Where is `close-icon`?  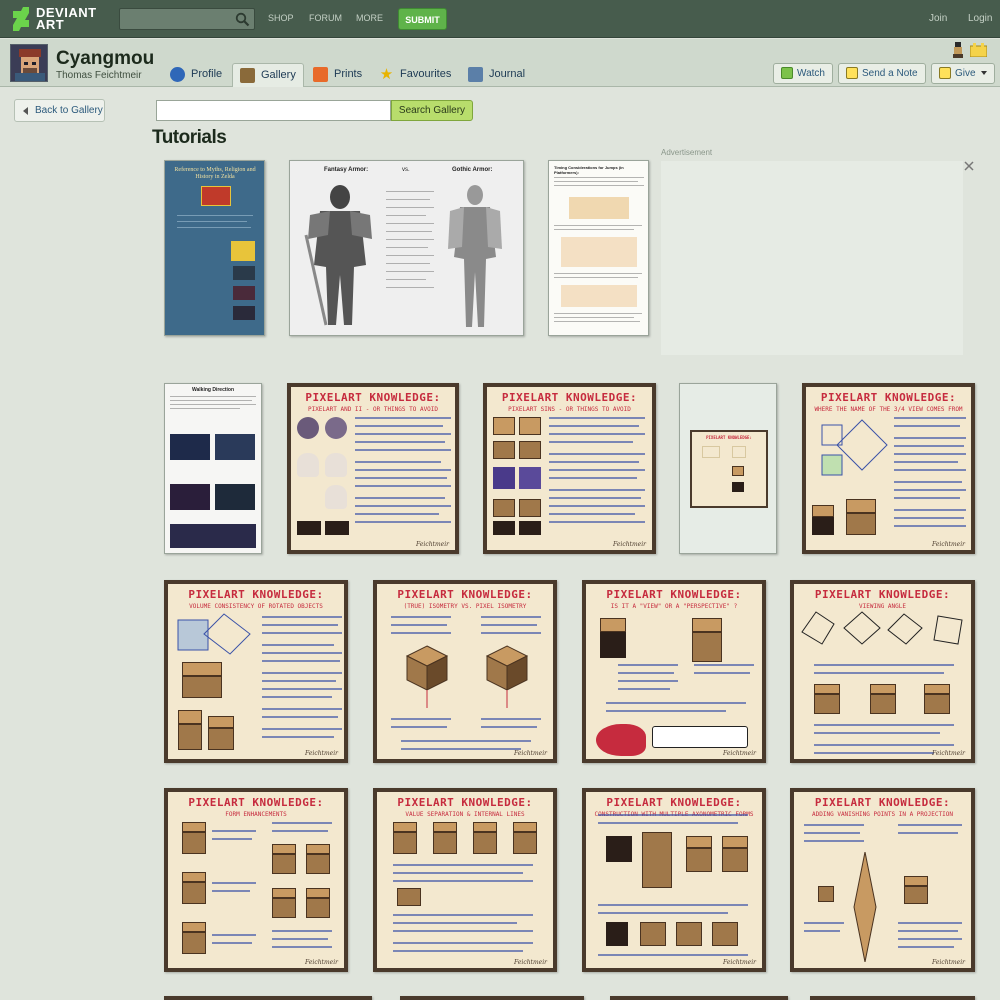 close-icon is located at coordinates (969, 166).